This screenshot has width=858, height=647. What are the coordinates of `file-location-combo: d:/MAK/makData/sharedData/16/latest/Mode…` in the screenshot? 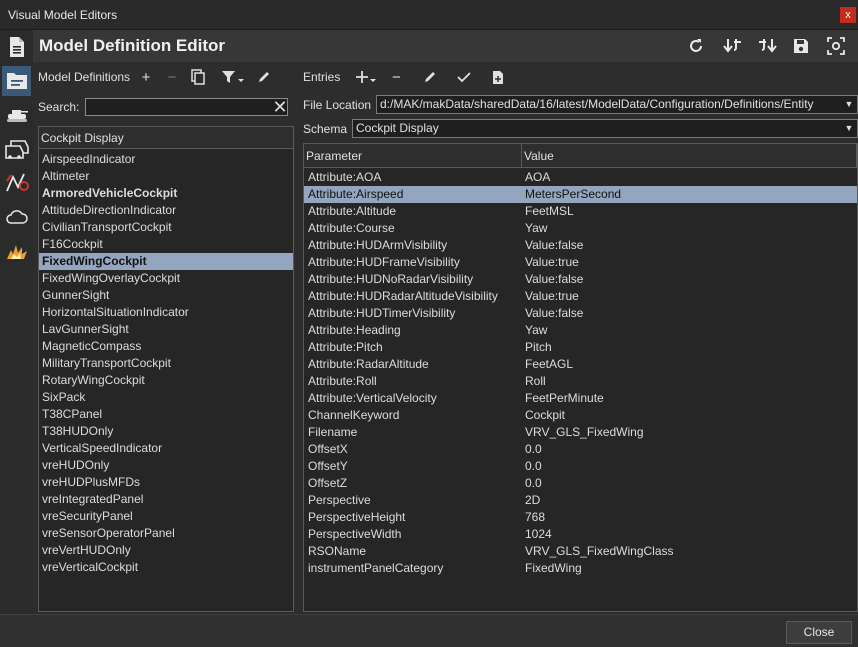 It's located at (617, 104).